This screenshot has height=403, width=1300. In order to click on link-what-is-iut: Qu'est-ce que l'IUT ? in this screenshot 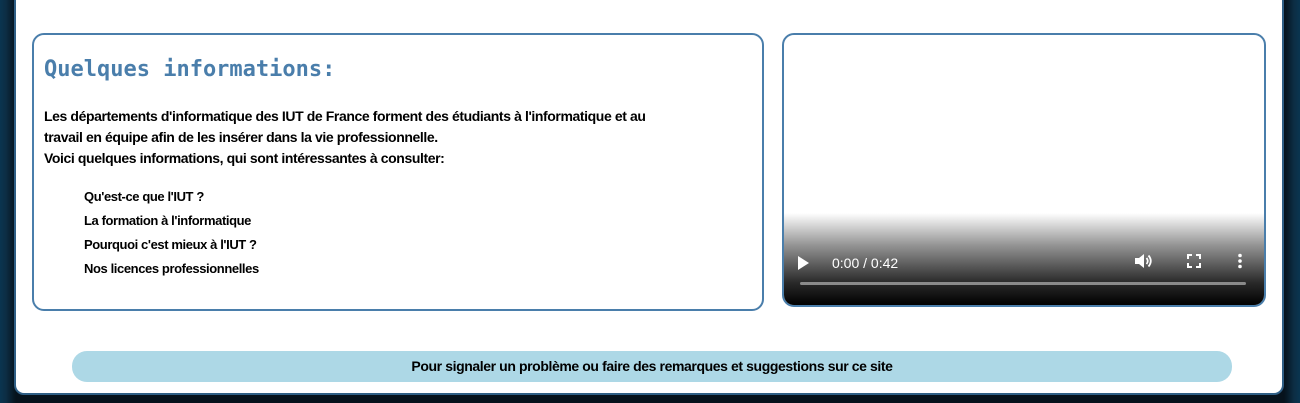, I will do `click(171, 197)`.